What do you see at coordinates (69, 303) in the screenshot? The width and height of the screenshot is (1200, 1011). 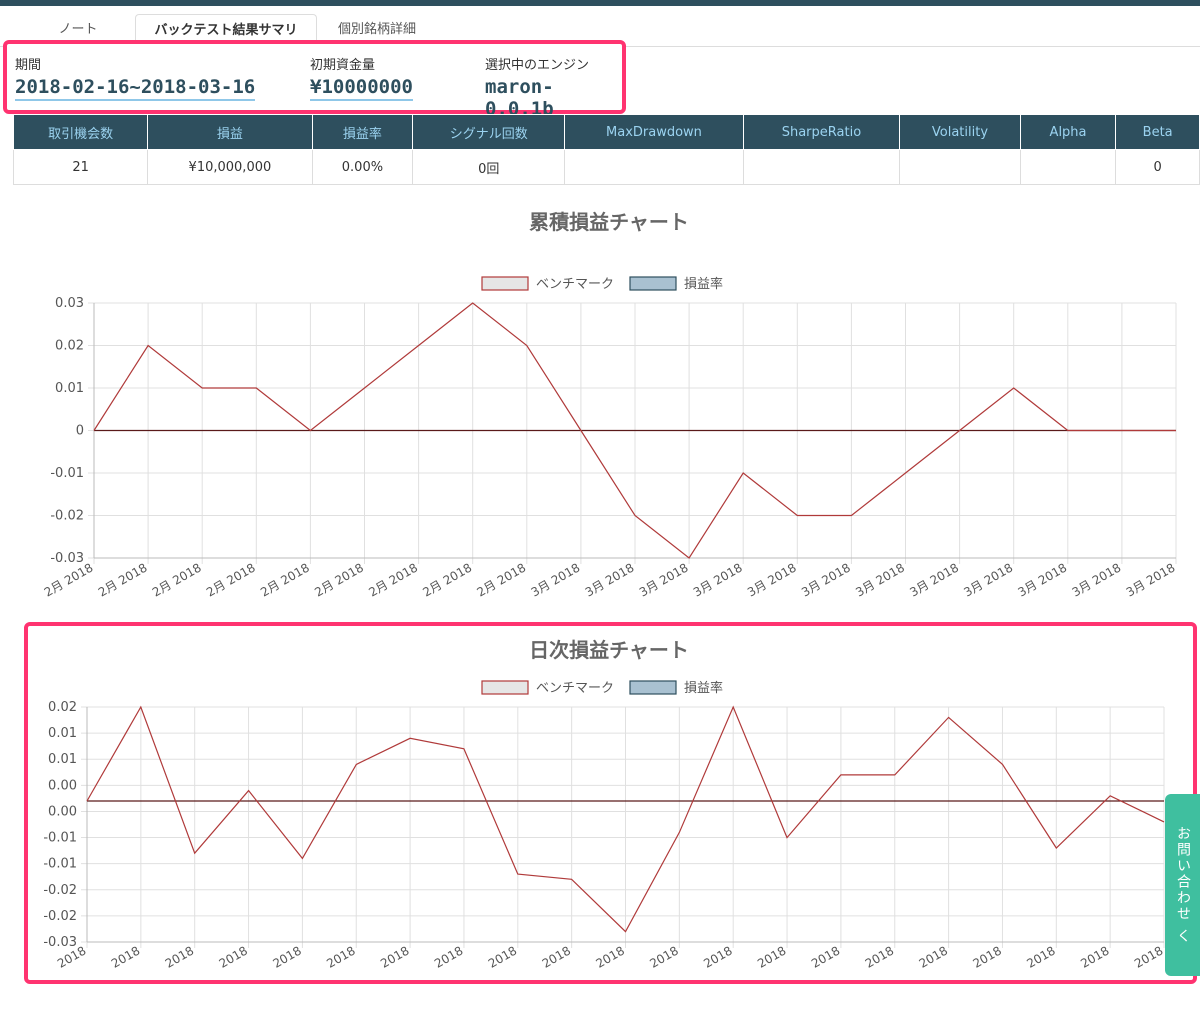 I see `y-tick-label: 0.03` at bounding box center [69, 303].